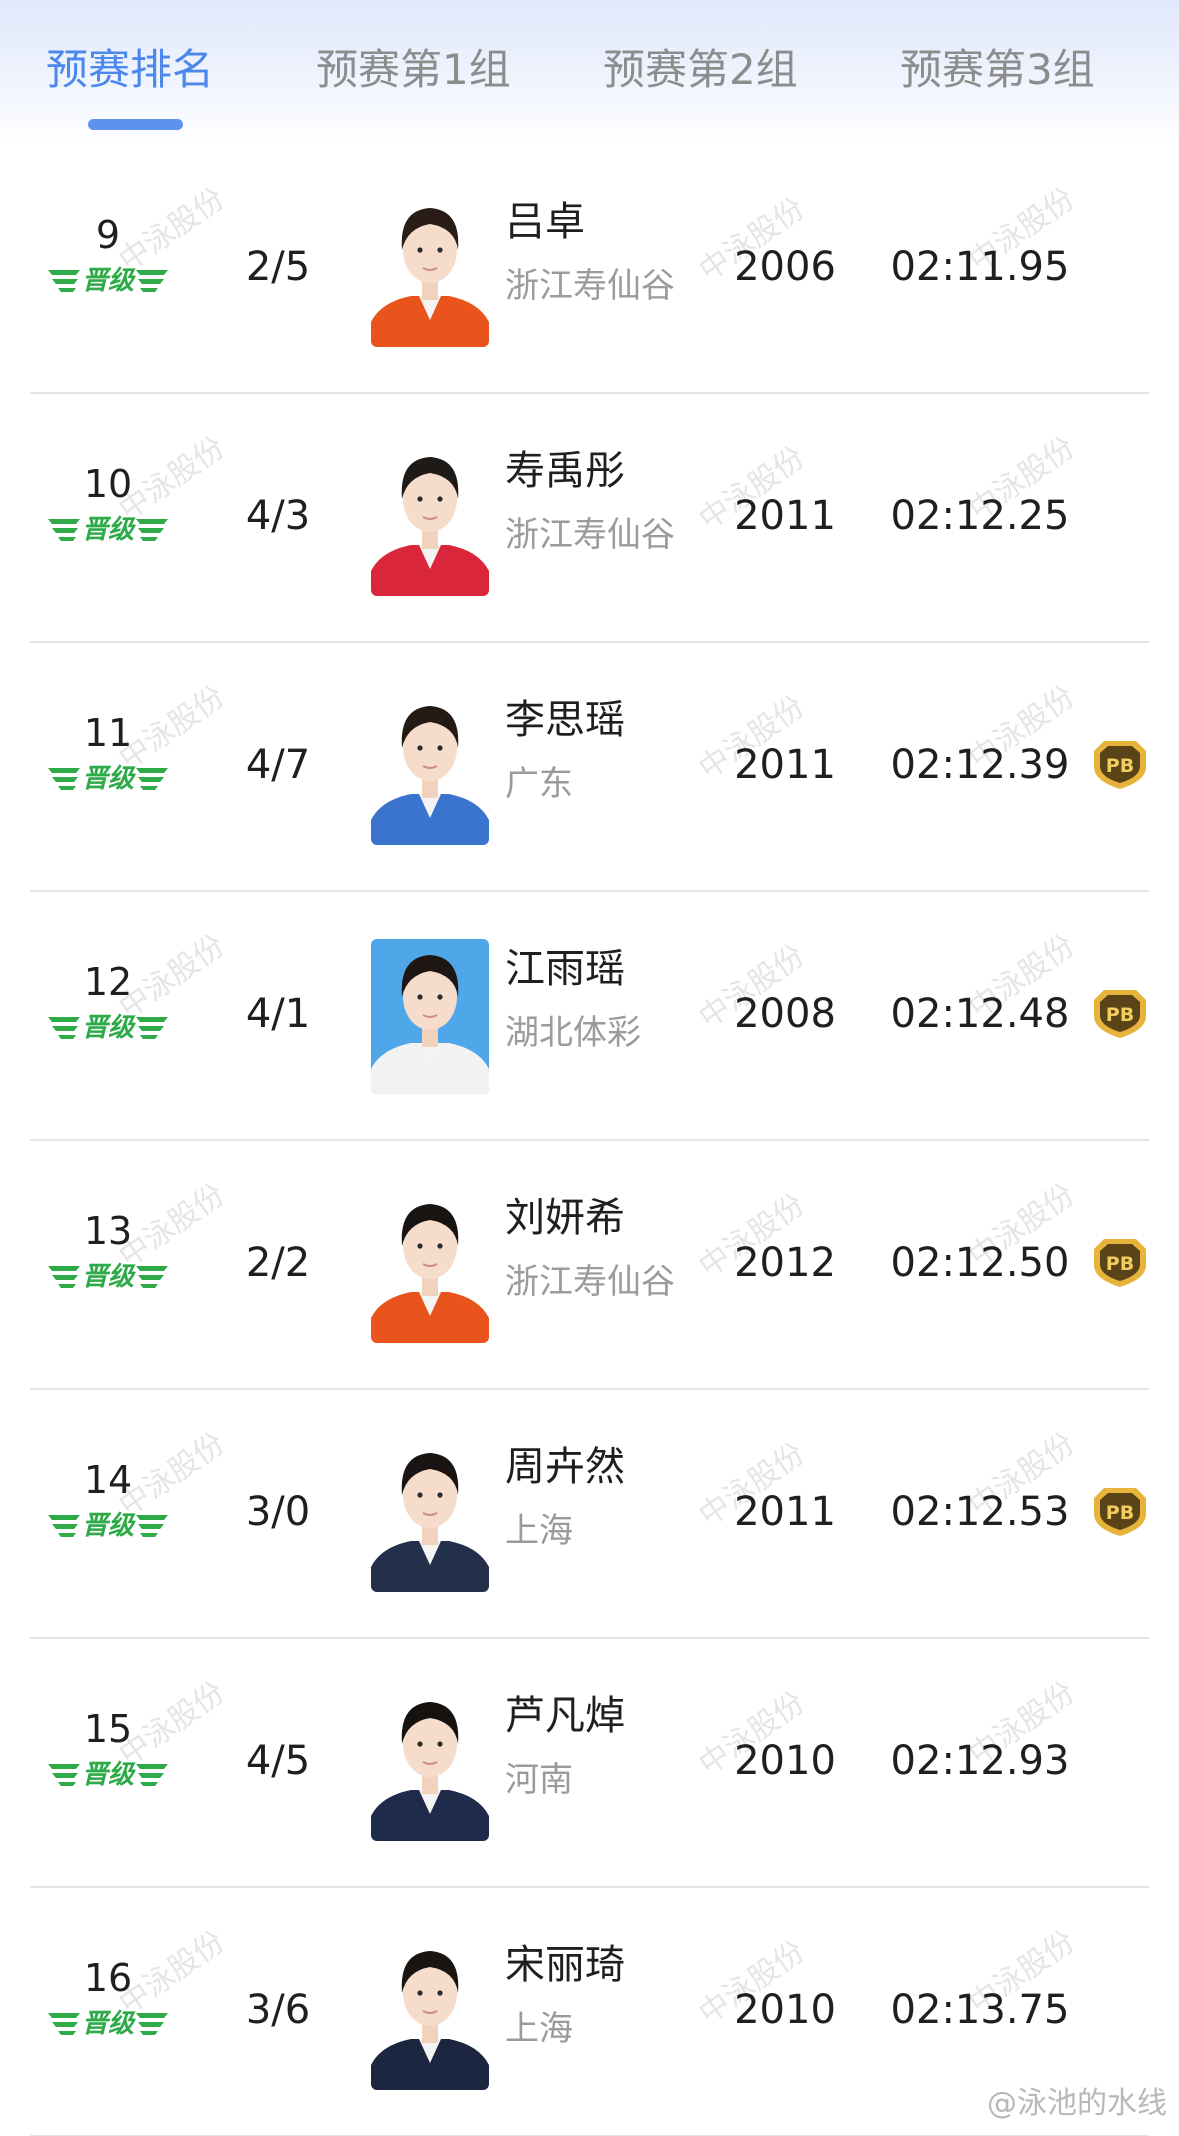 The width and height of the screenshot is (1179, 2136). I want to click on result-time: 02:12.53, so click(980, 1512).